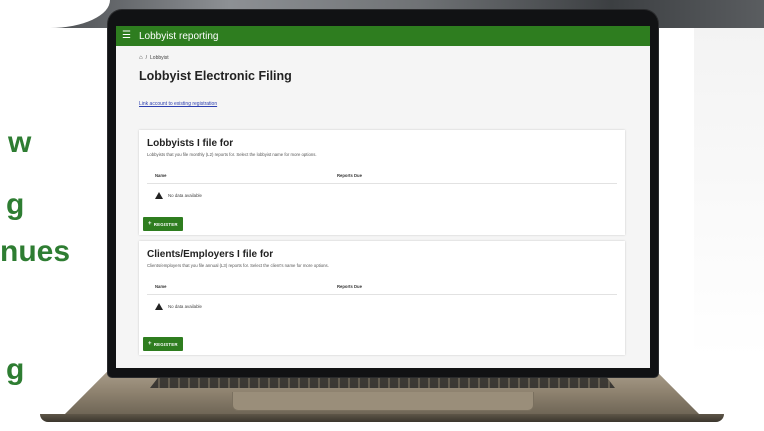  Describe the element at coordinates (126, 36) in the screenshot. I see `hamburger-icon: ☰` at that location.